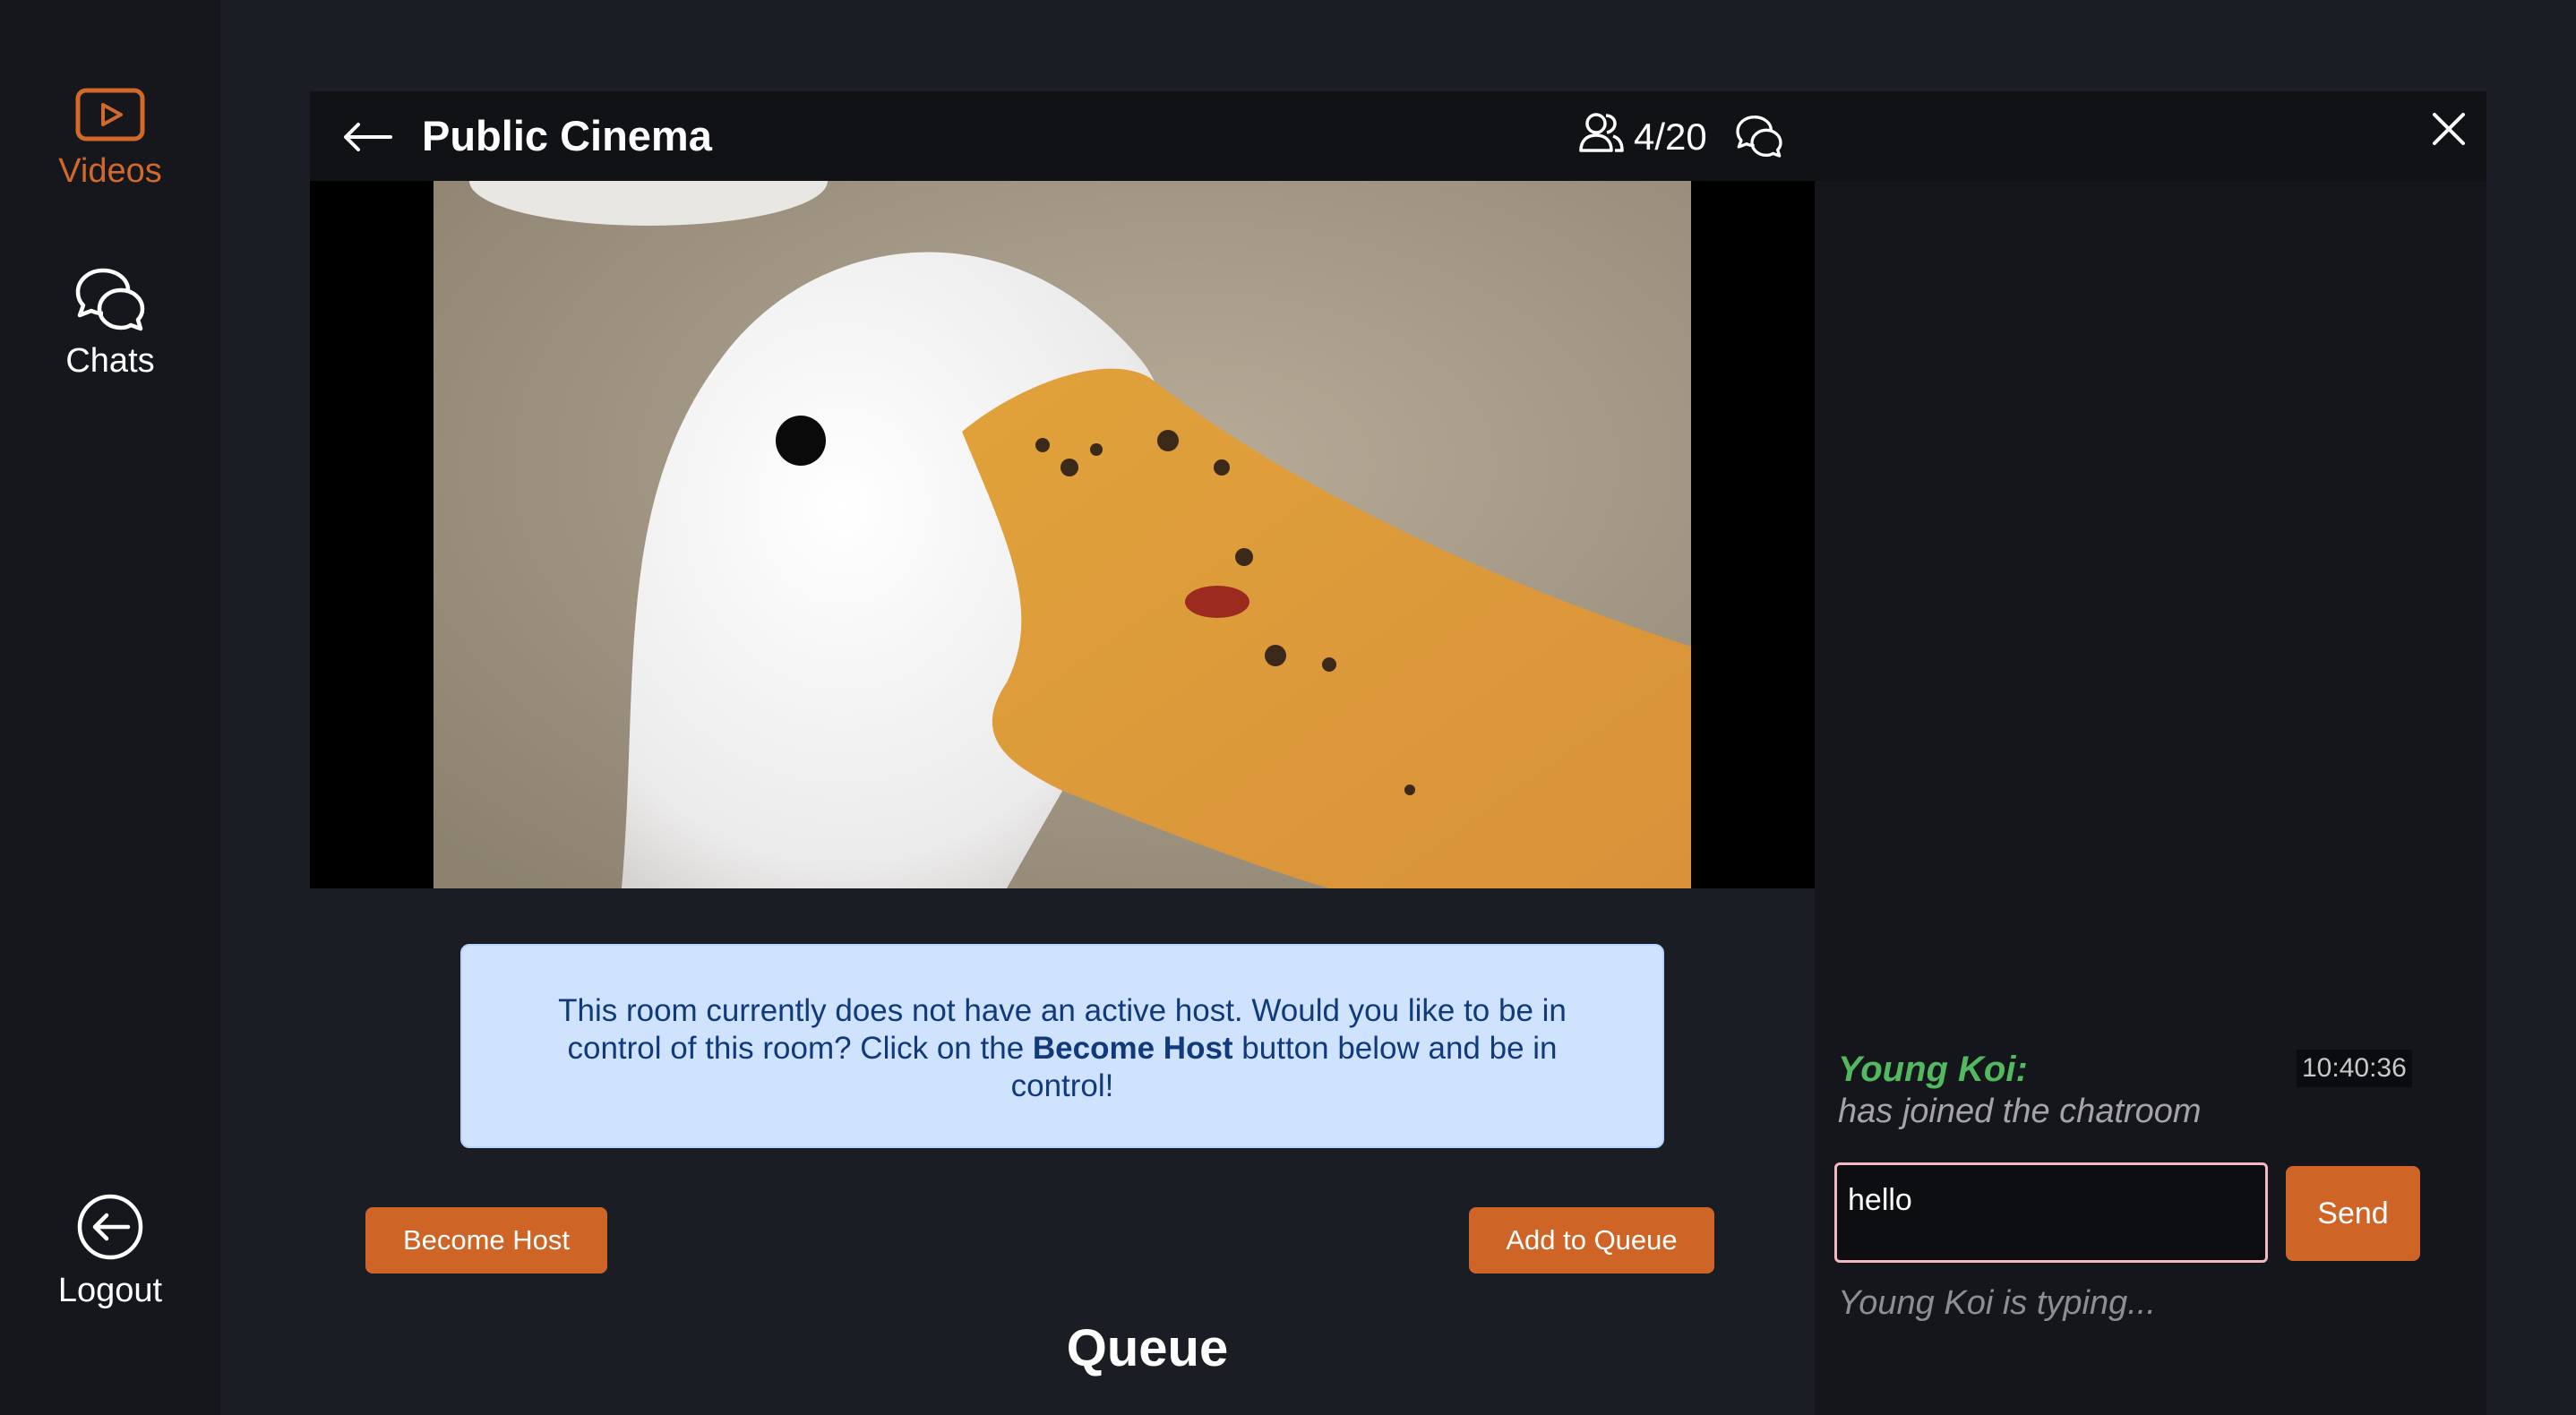 The height and width of the screenshot is (1415, 2576). Describe the element at coordinates (1933, 1069) in the screenshot. I see `chat-message-author: Young Koi:` at that location.